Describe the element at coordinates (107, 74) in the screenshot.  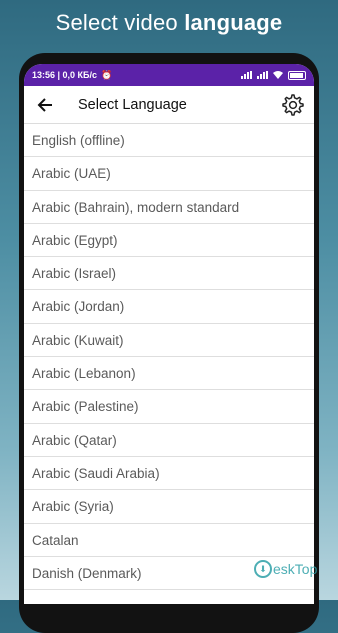
I see `alarm-icon: ⏰` at that location.